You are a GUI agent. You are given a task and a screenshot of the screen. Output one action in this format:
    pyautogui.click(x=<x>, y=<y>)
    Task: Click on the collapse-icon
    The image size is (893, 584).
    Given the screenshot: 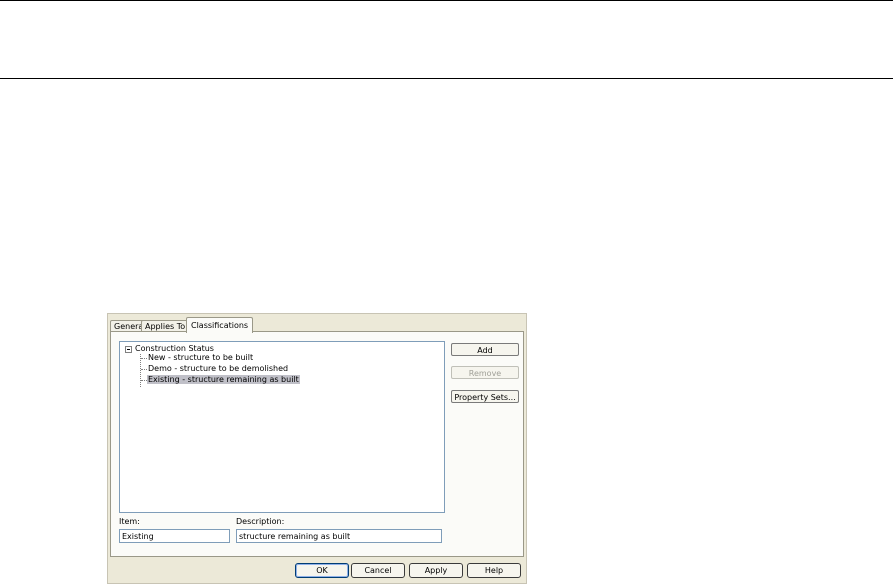 What is the action you would take?
    pyautogui.click(x=128, y=349)
    